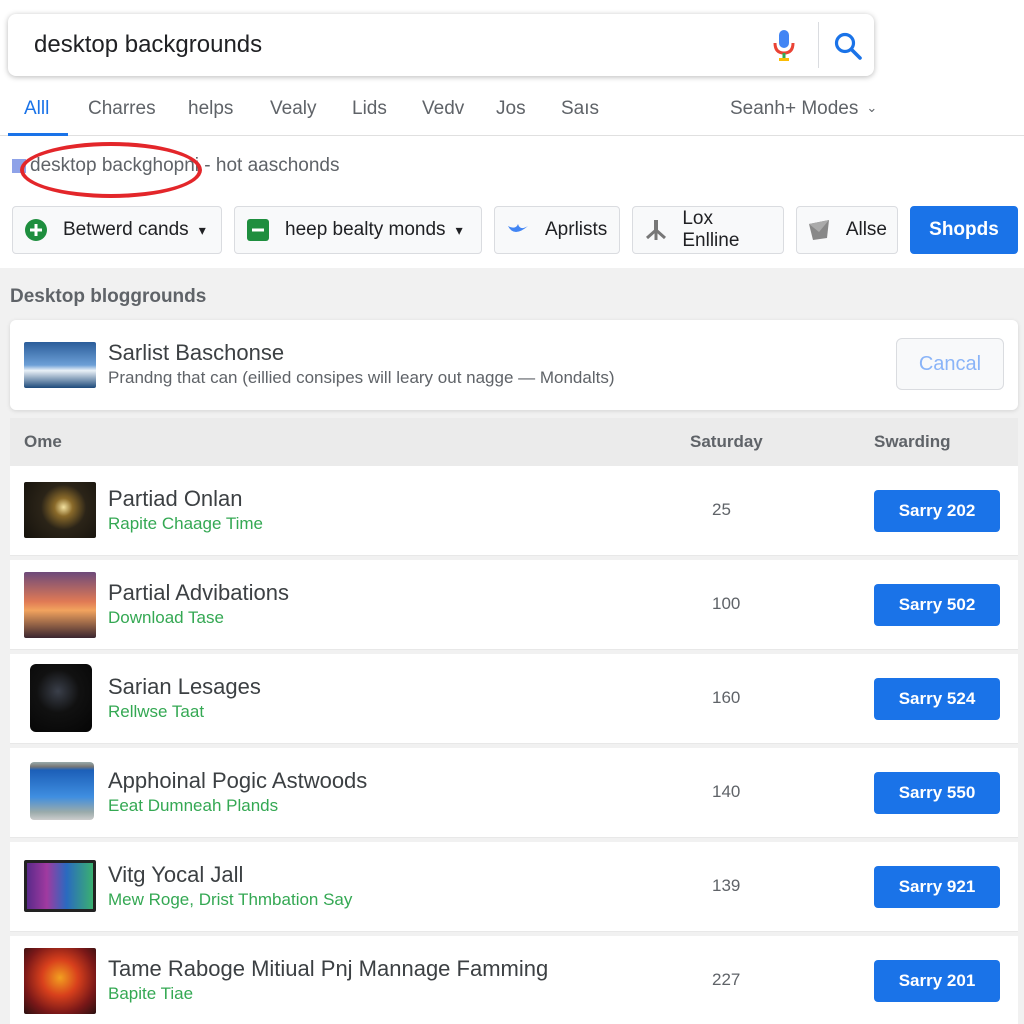  I want to click on tab-helps: helps, so click(210, 109).